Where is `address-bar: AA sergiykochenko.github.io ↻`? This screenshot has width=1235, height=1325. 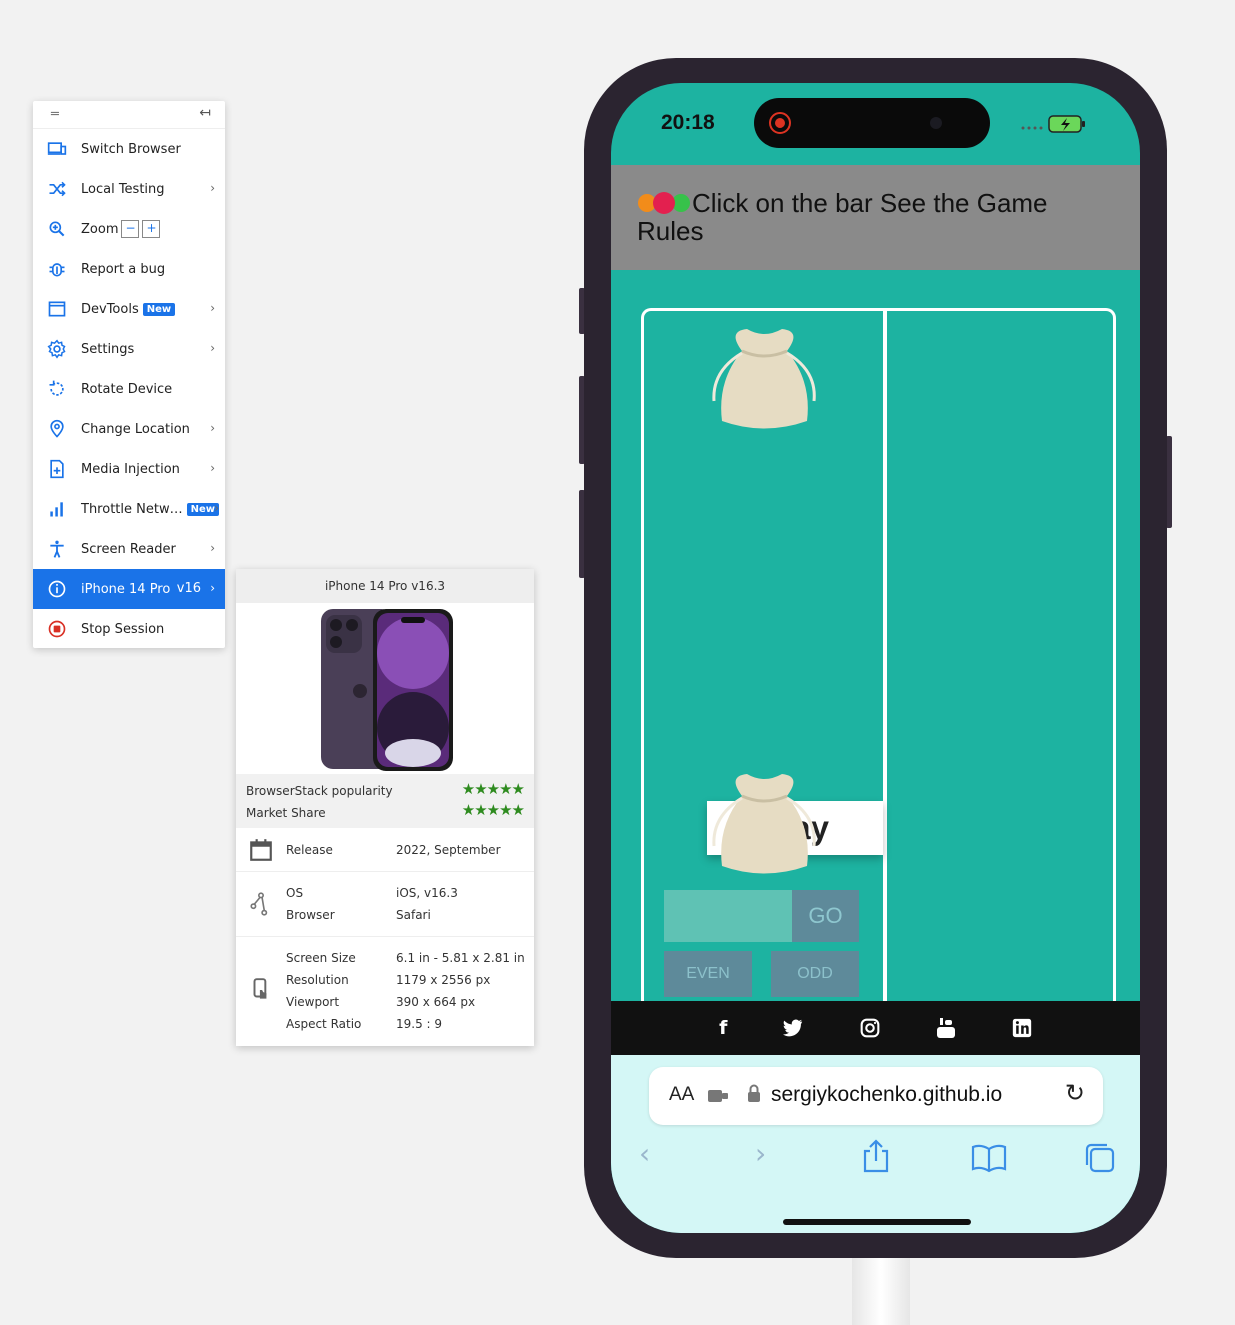
address-bar: AA sergiykochenko.github.io ↻ is located at coordinates (876, 1096).